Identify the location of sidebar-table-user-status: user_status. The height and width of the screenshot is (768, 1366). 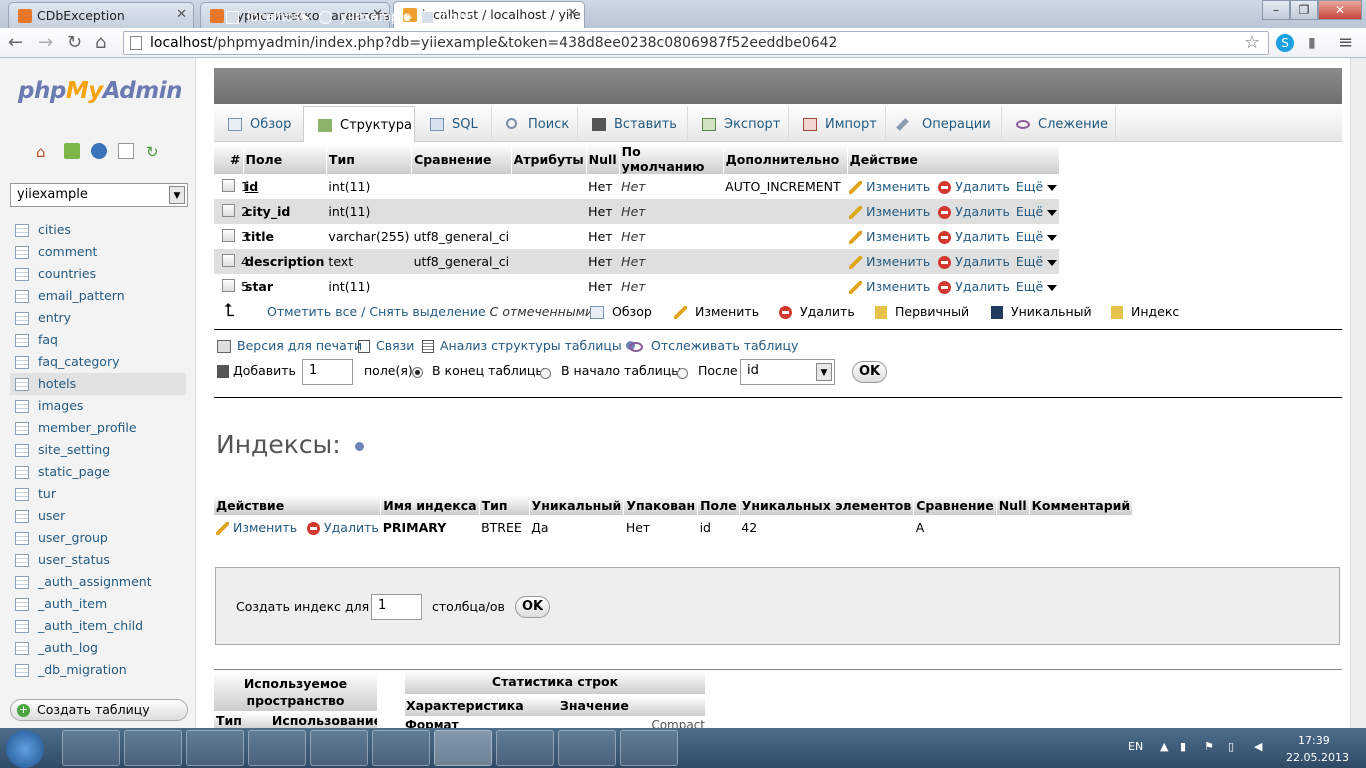
(98, 560).